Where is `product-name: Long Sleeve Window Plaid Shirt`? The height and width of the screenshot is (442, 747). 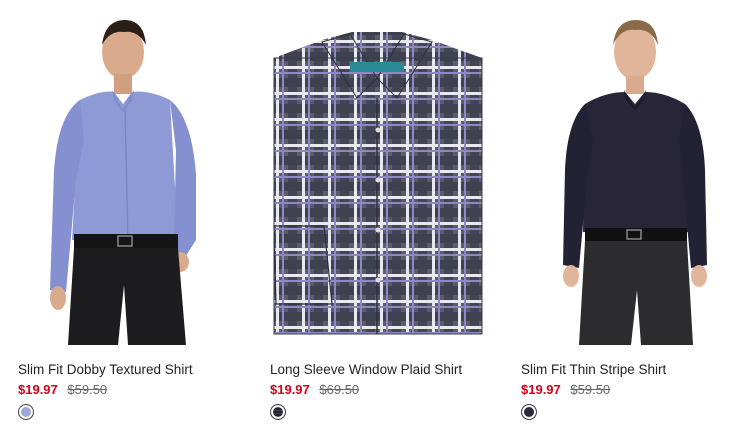
product-name: Long Sleeve Window Plaid Shirt is located at coordinates (366, 369).